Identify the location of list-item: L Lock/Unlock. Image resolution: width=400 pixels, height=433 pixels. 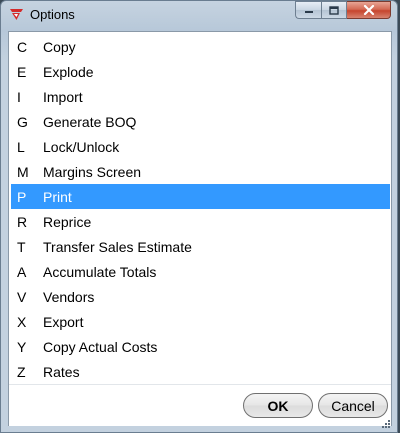
(200, 146).